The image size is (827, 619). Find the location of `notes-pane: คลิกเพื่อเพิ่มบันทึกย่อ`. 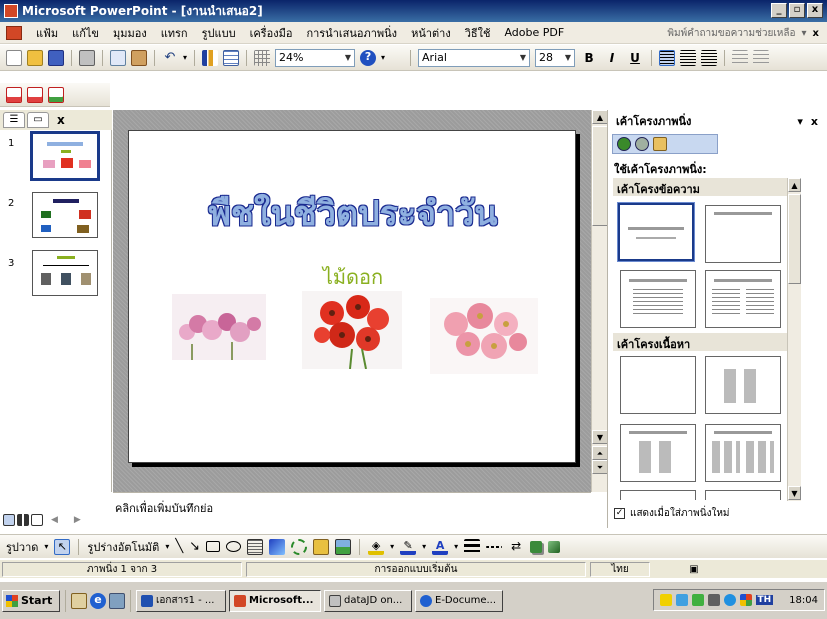

notes-pane: คลิกเพื่อเพิ่มบันทึกย่อ is located at coordinates (352, 506).